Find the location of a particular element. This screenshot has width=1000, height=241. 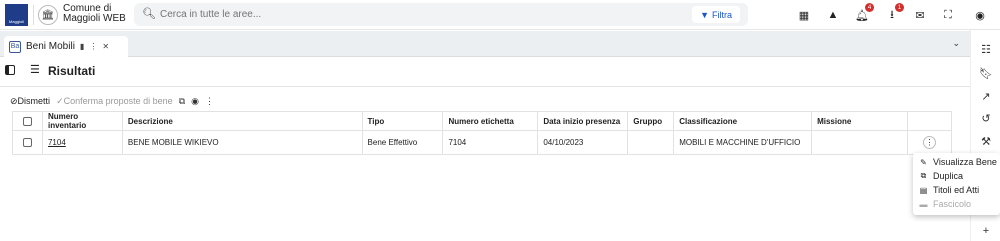

tab-label: Beni Mobili is located at coordinates (50, 46).